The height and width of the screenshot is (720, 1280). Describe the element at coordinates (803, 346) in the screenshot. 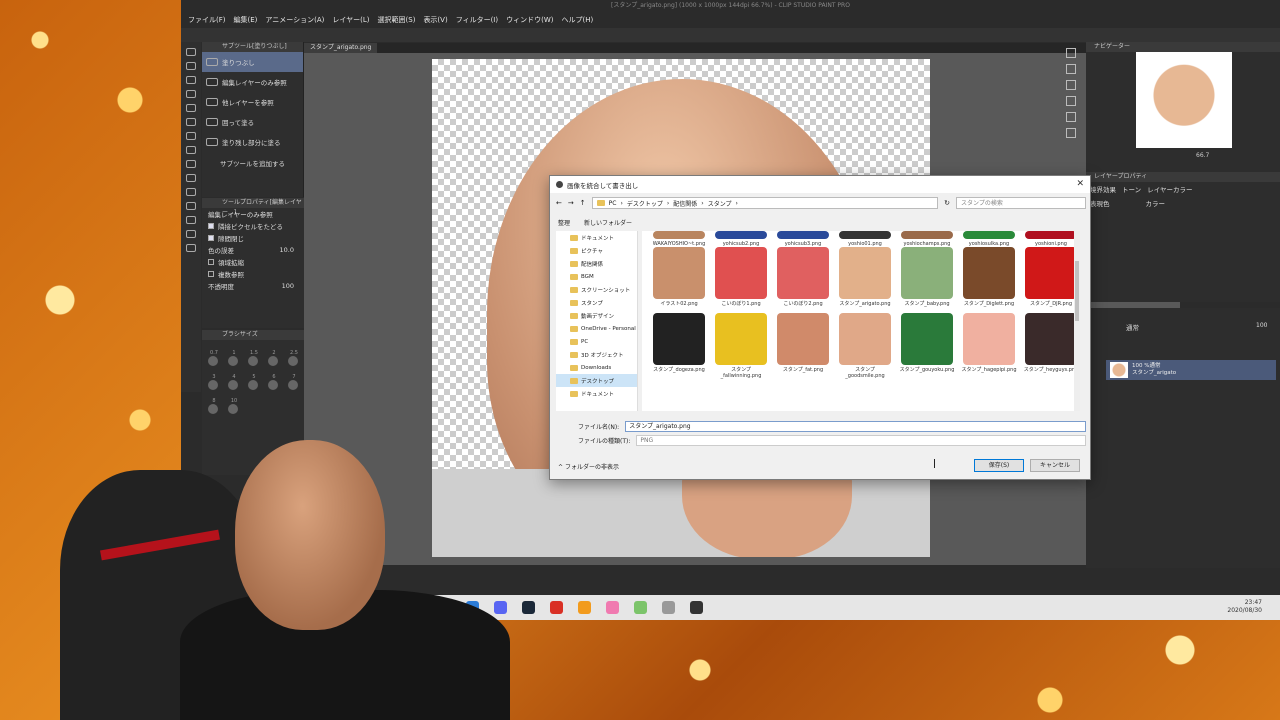

I see `file-item: スタンプ_fat.png` at that location.